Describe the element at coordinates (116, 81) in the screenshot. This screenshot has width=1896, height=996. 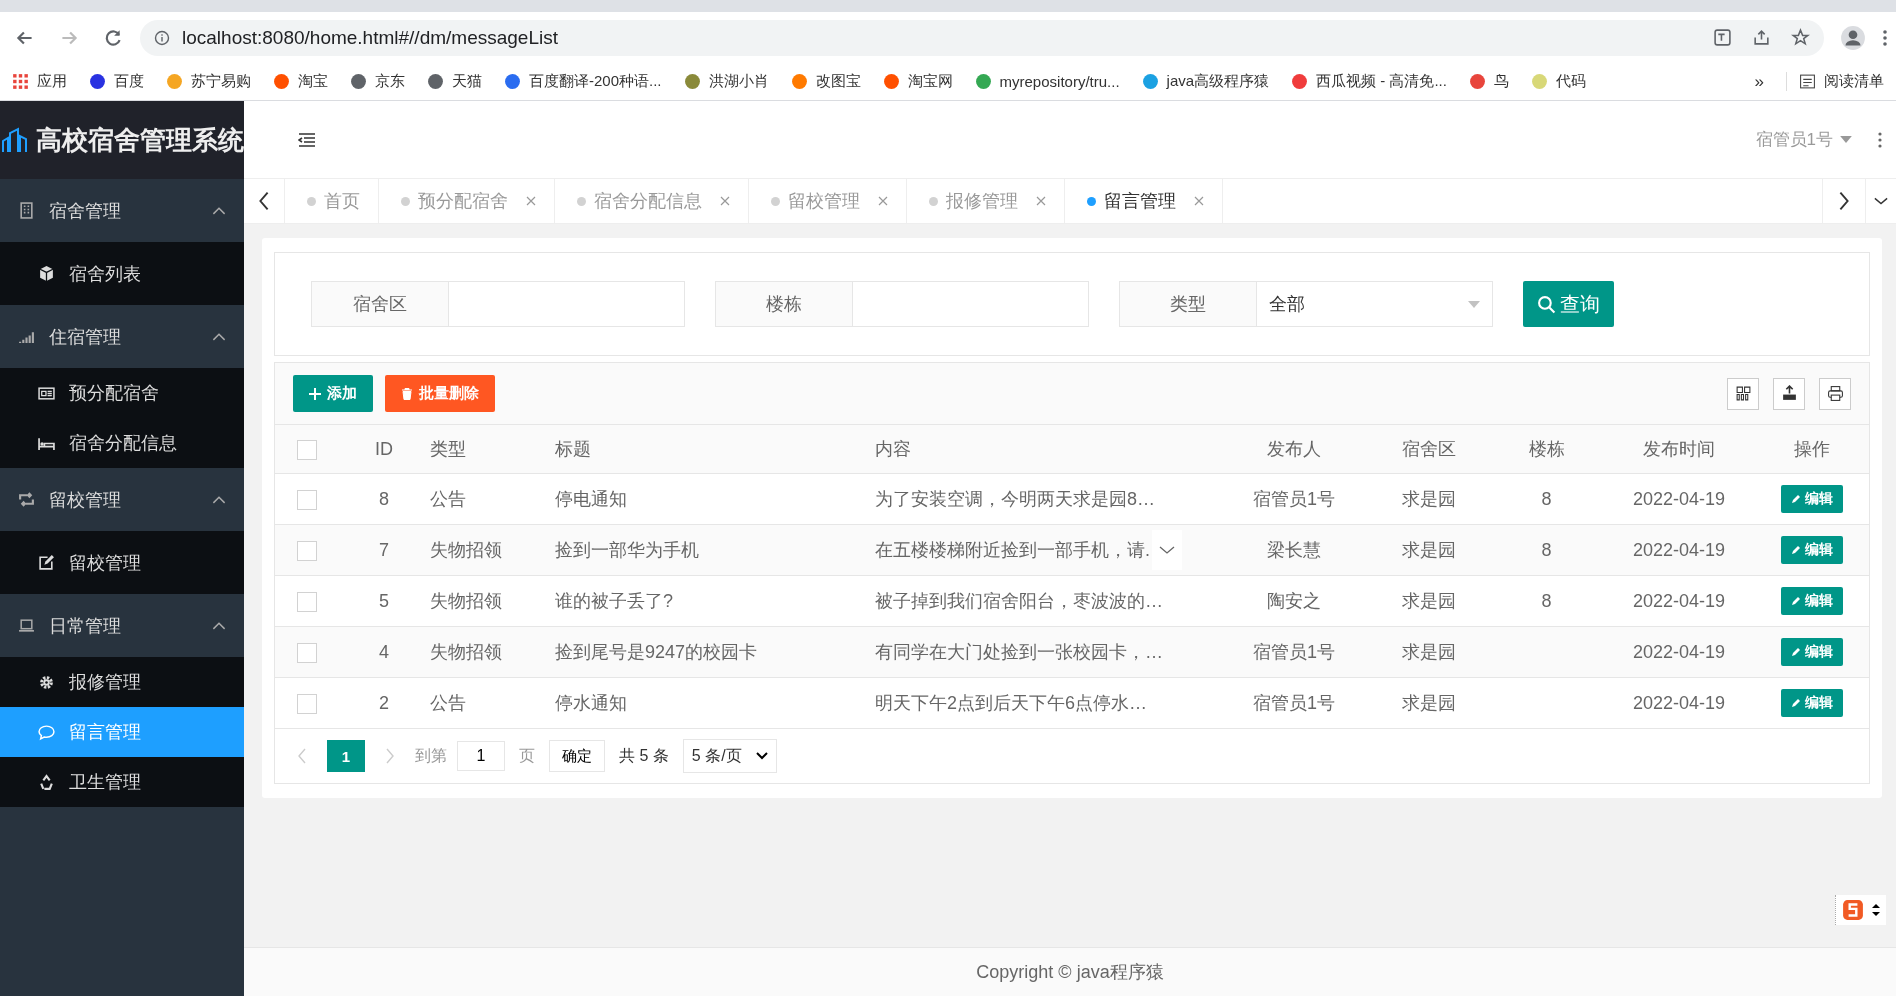
I see `bookmark: 百度` at that location.